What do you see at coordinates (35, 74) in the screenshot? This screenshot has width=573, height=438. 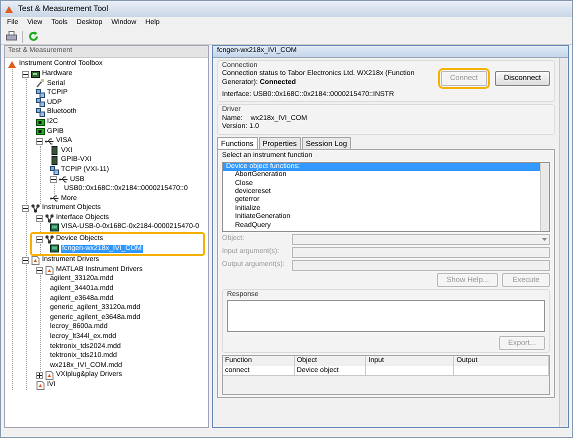 I see `board-icon` at bounding box center [35, 74].